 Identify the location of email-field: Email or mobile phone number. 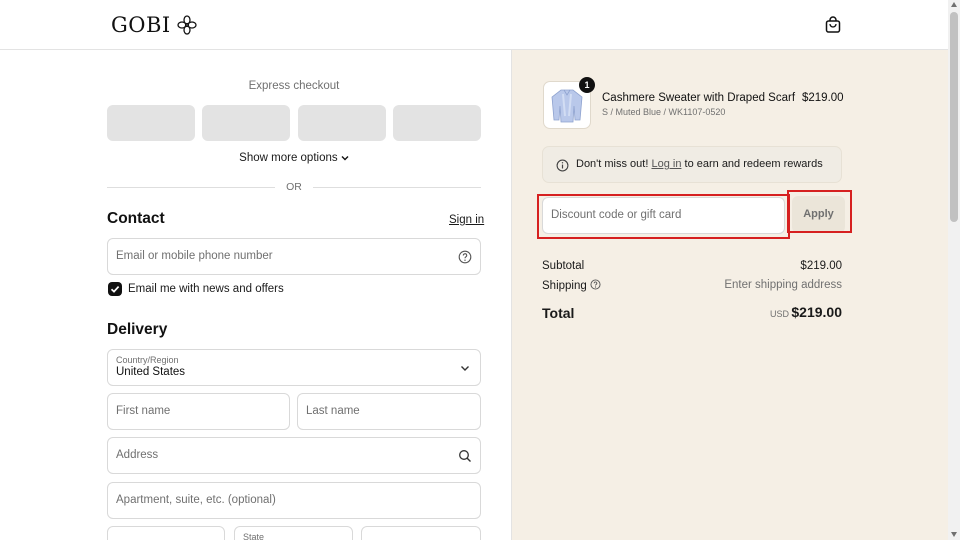
(294, 256).